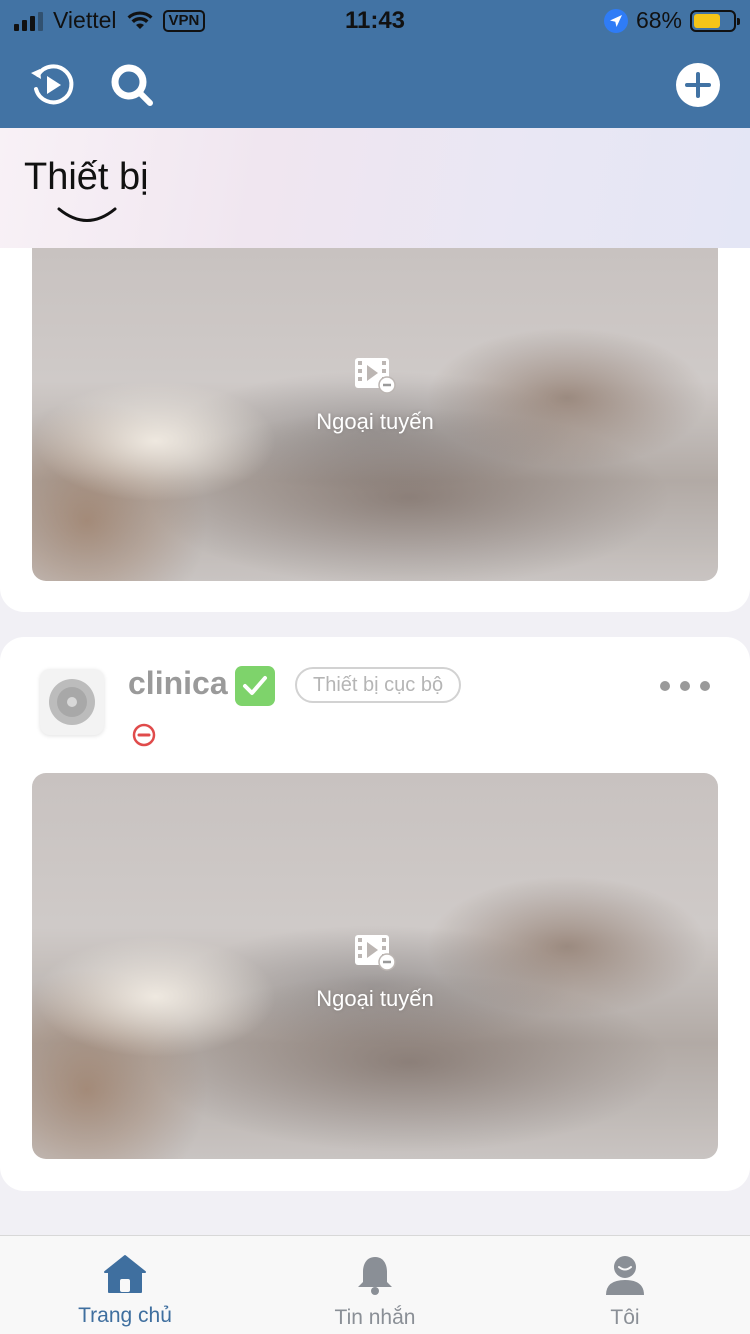  I want to click on page-header: Thiết bị, so click(375, 188).